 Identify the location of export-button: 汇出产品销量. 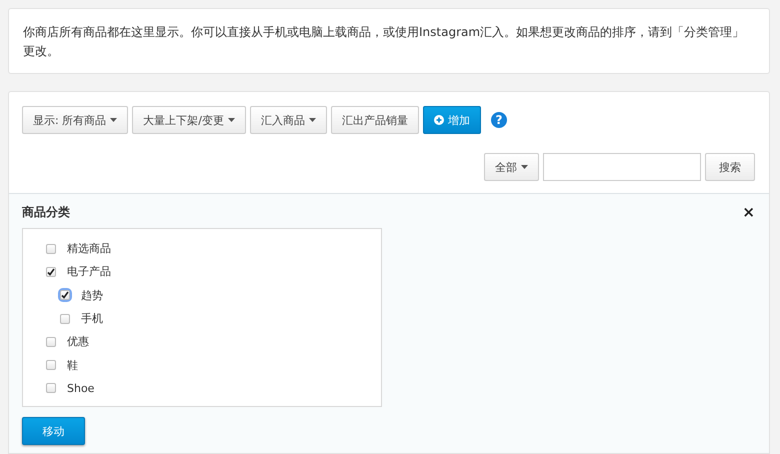
(374, 120).